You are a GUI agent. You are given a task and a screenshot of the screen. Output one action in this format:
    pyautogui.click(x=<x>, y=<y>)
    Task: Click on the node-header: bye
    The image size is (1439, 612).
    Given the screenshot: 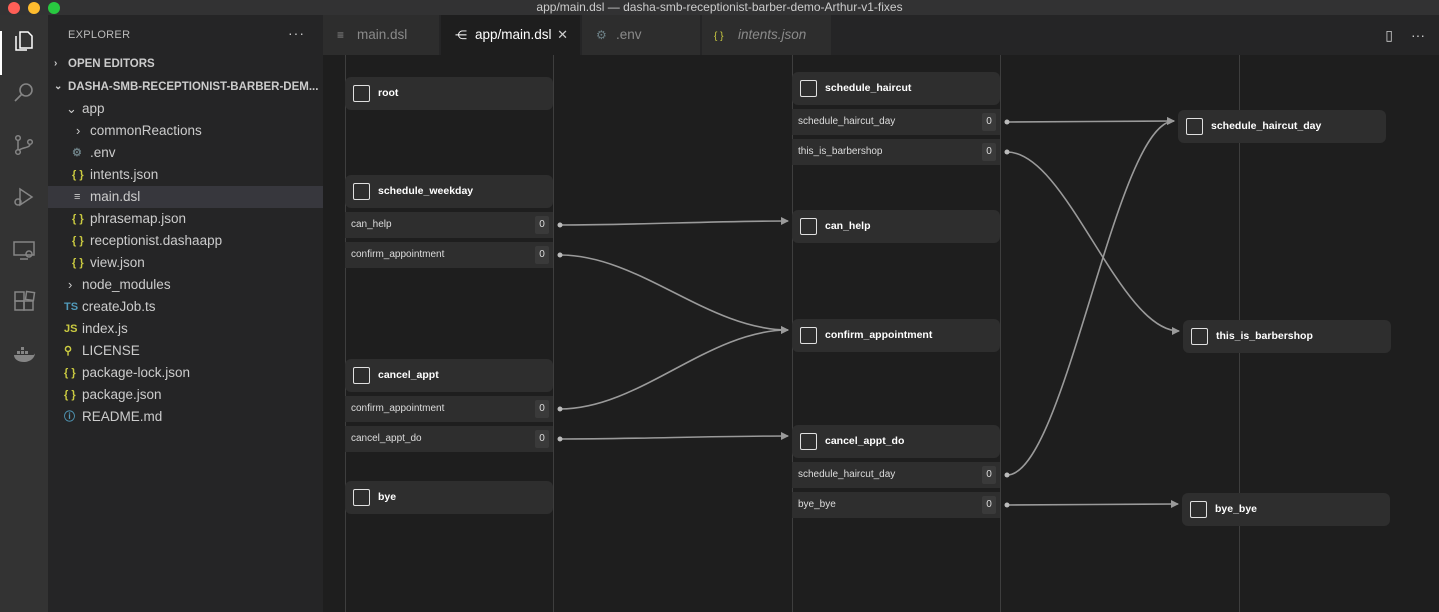 What is the action you would take?
    pyautogui.click(x=449, y=497)
    